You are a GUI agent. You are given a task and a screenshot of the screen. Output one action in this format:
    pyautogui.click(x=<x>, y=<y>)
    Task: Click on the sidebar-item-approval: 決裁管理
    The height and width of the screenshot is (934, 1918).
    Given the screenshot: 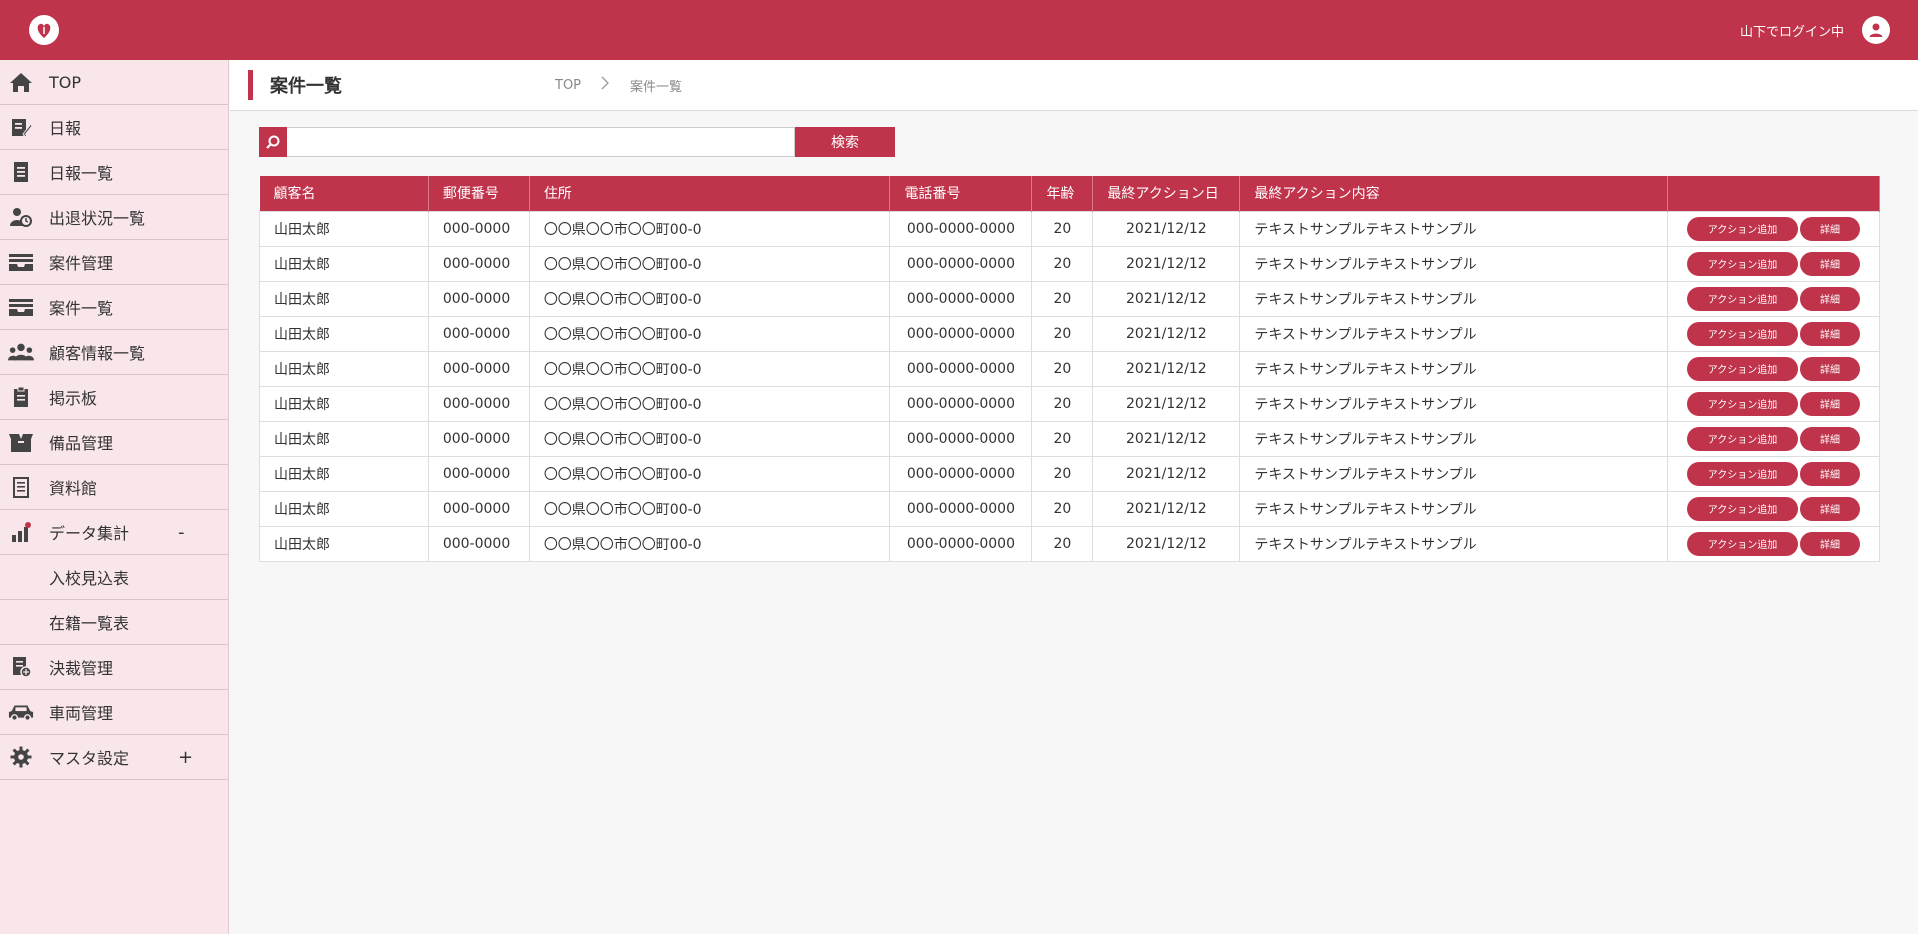 What is the action you would take?
    pyautogui.click(x=114, y=667)
    